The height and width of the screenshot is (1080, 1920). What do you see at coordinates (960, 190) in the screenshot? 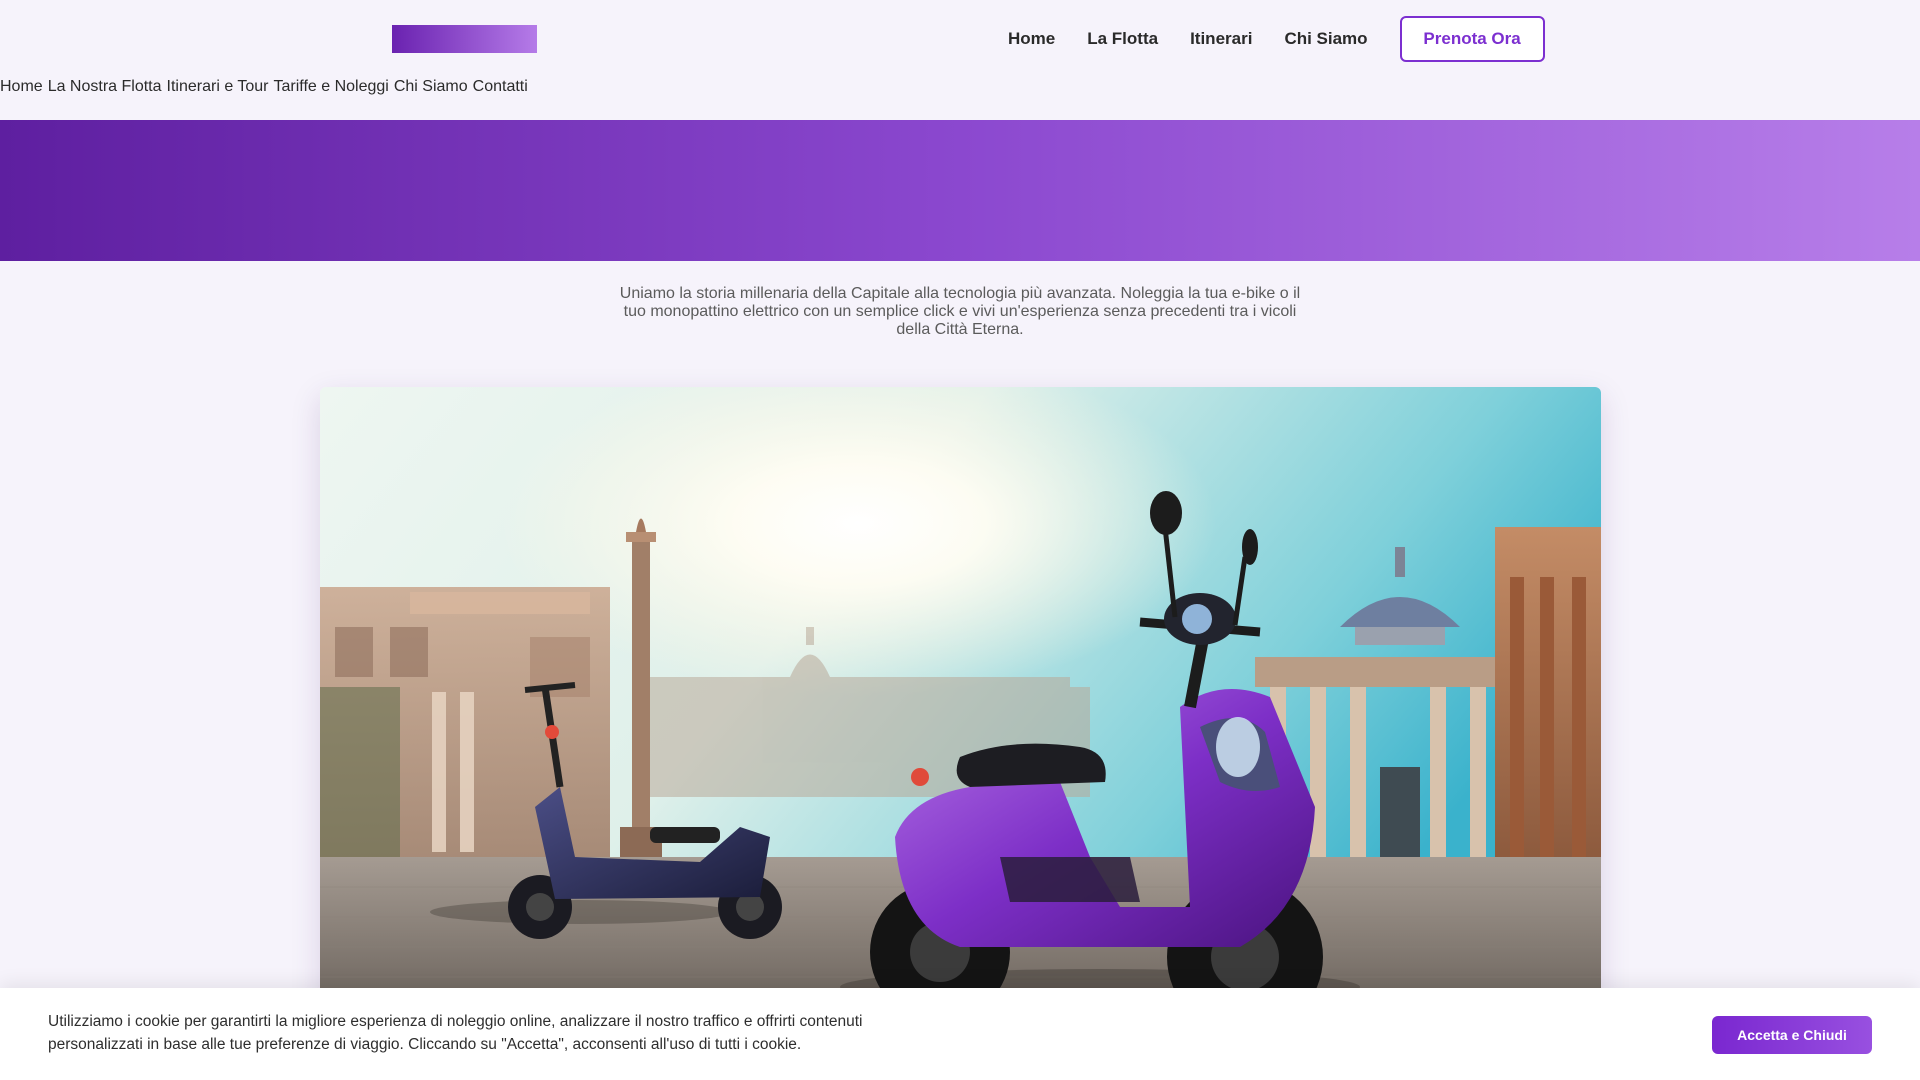
I see `hero-banner` at bounding box center [960, 190].